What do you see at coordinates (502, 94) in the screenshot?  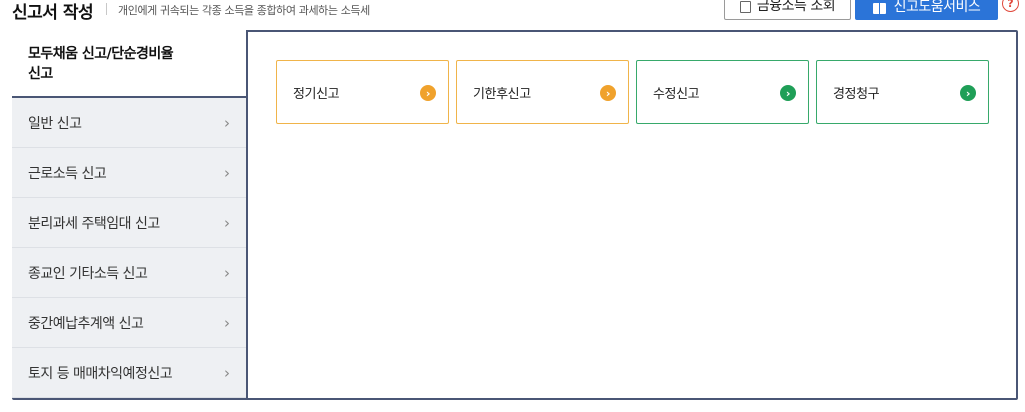 I see `card-label: 기한후신고` at bounding box center [502, 94].